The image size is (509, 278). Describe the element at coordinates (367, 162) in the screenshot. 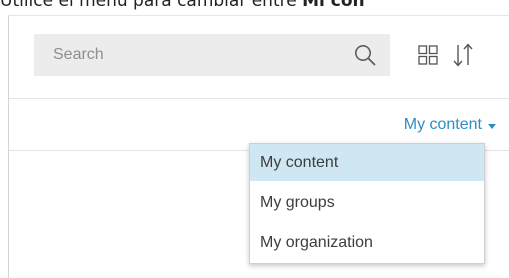

I see `menu-item-my-content: My content` at that location.